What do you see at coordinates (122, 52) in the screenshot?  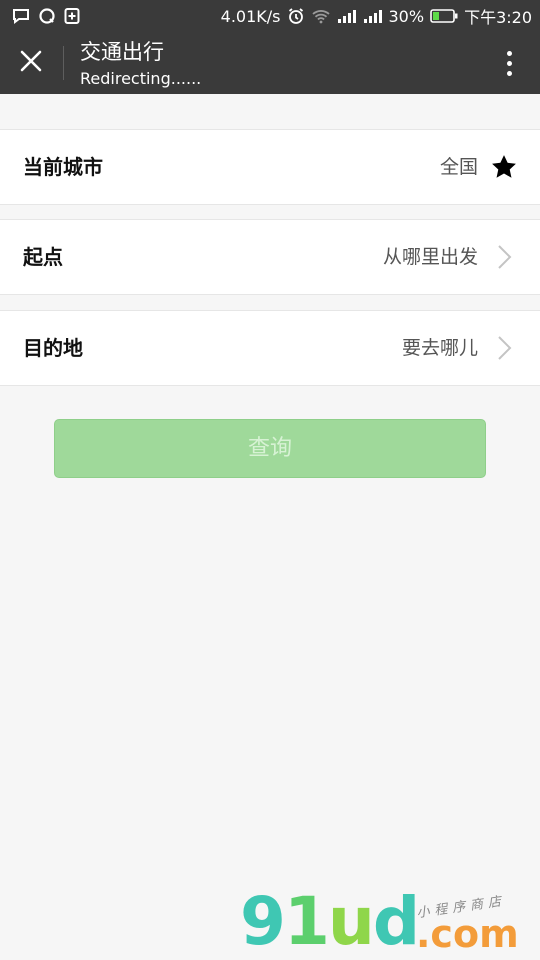 I see `page-title: 交通出行` at bounding box center [122, 52].